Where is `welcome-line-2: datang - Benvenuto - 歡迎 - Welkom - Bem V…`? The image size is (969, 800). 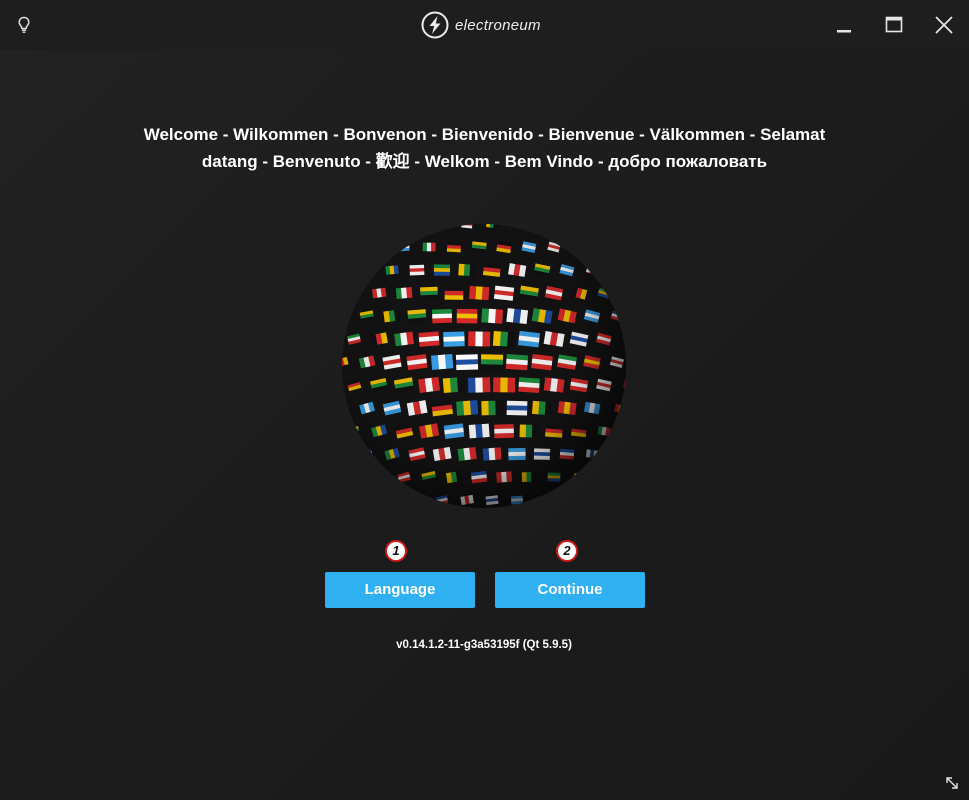
welcome-line-2: datang - Benvenuto - 歡迎 - Welkom - Bem V… is located at coordinates (484, 161).